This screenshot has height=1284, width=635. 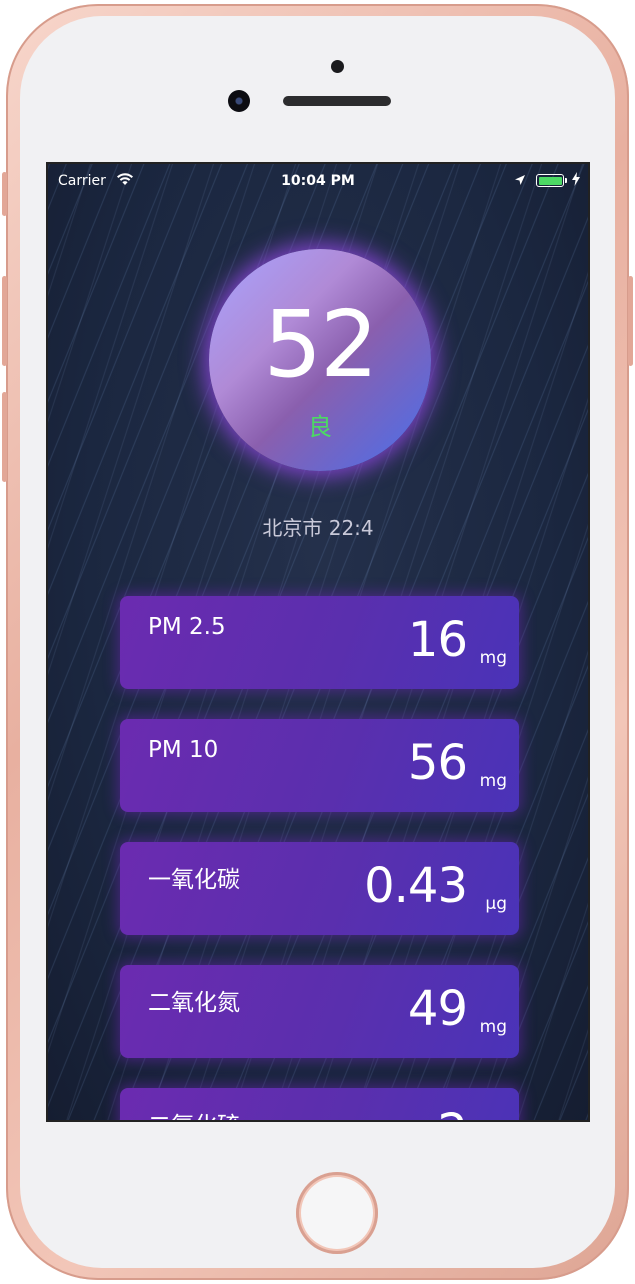 What do you see at coordinates (320, 344) in the screenshot?
I see `aqi-value: 52` at bounding box center [320, 344].